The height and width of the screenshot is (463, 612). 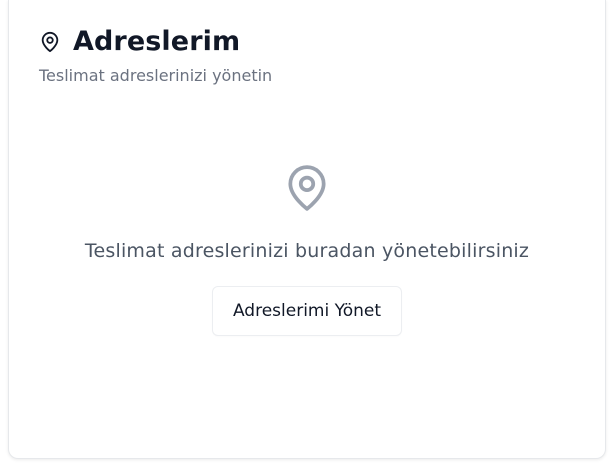 I want to click on title-row: Adreslerim, so click(x=155, y=42).